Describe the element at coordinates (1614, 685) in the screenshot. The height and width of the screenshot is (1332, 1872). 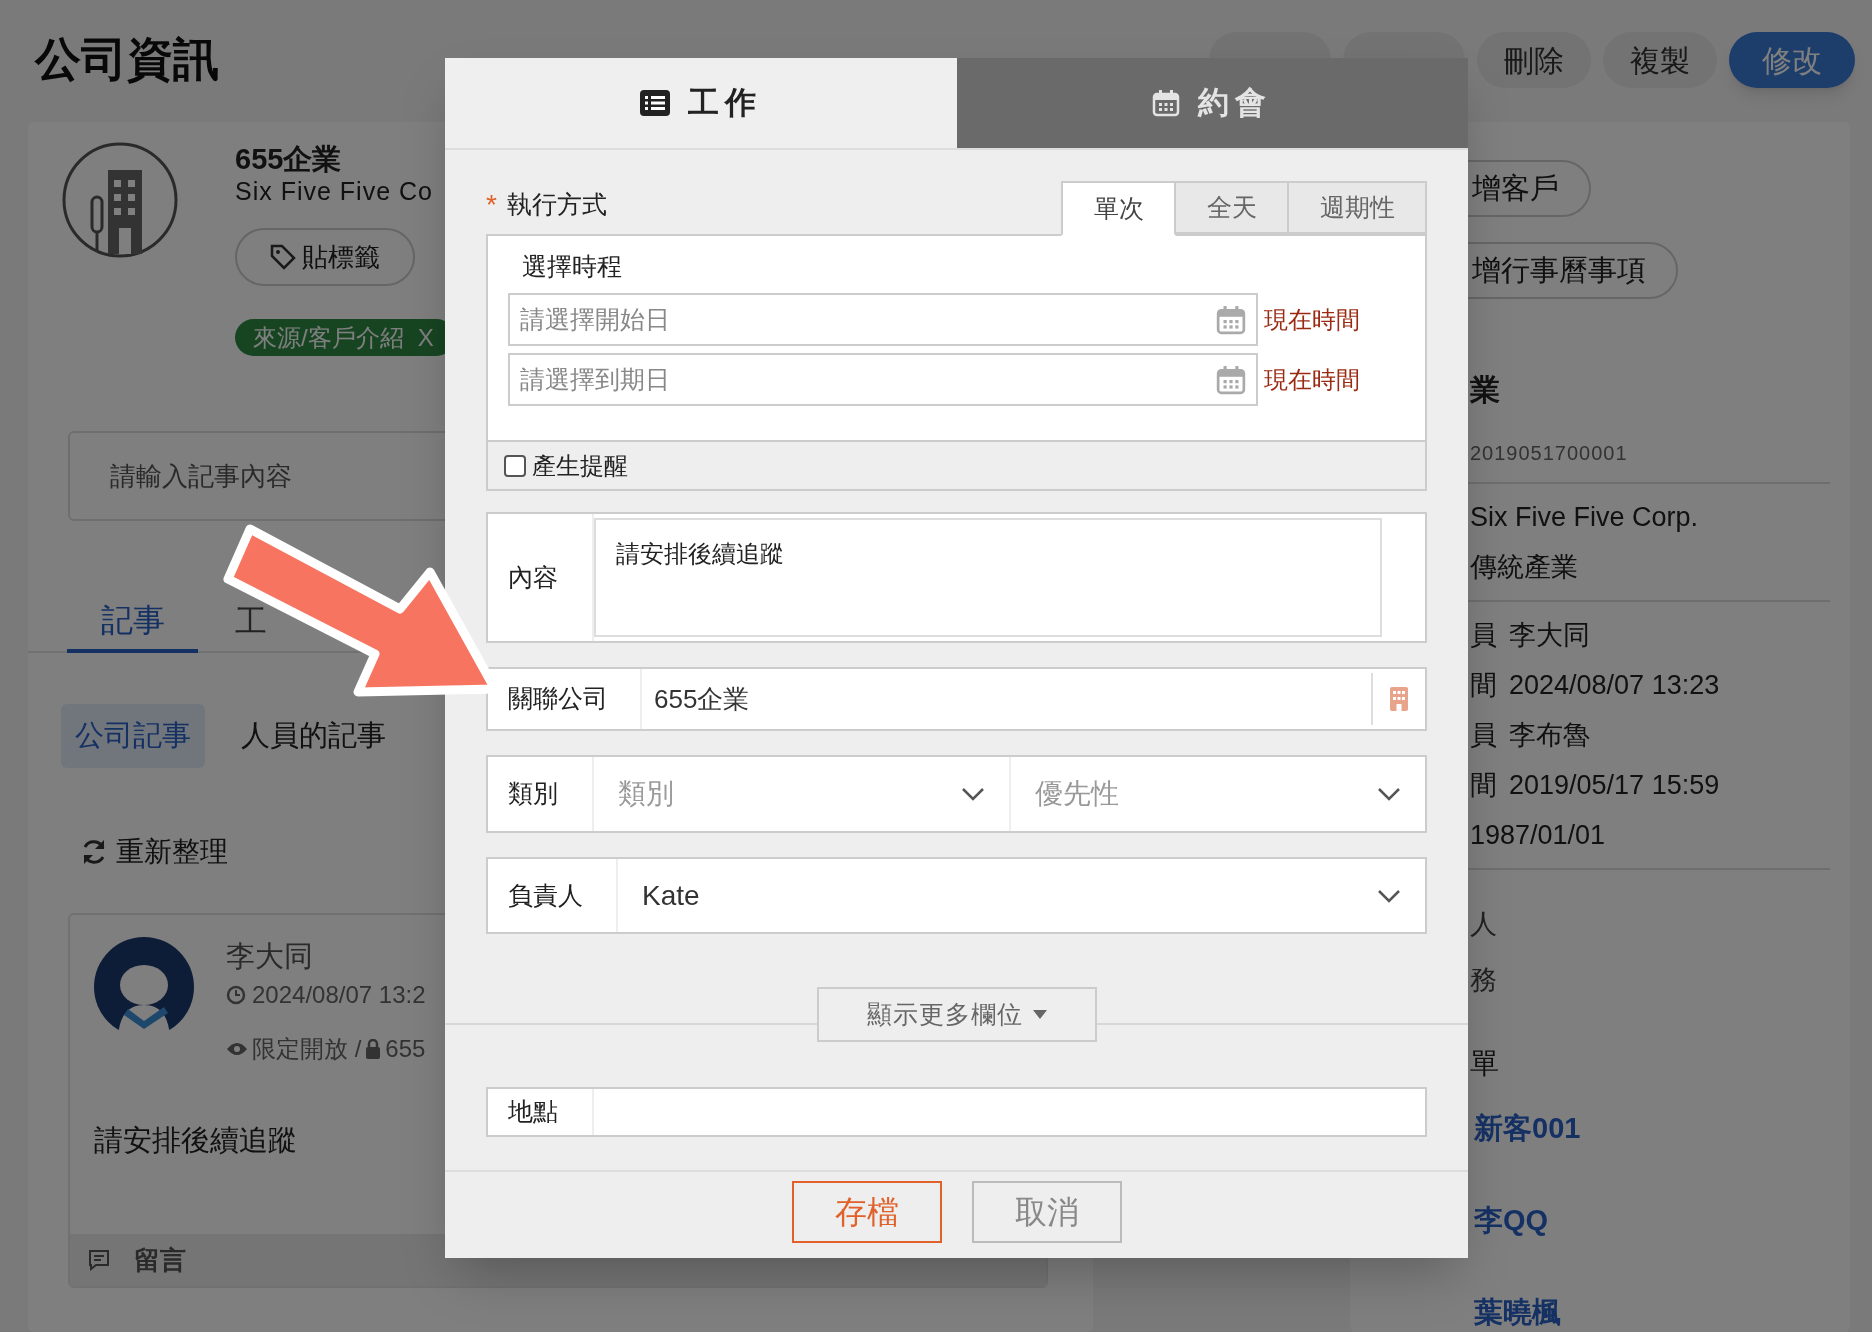
I see `field-value: 2024/08/07 13:23` at that location.